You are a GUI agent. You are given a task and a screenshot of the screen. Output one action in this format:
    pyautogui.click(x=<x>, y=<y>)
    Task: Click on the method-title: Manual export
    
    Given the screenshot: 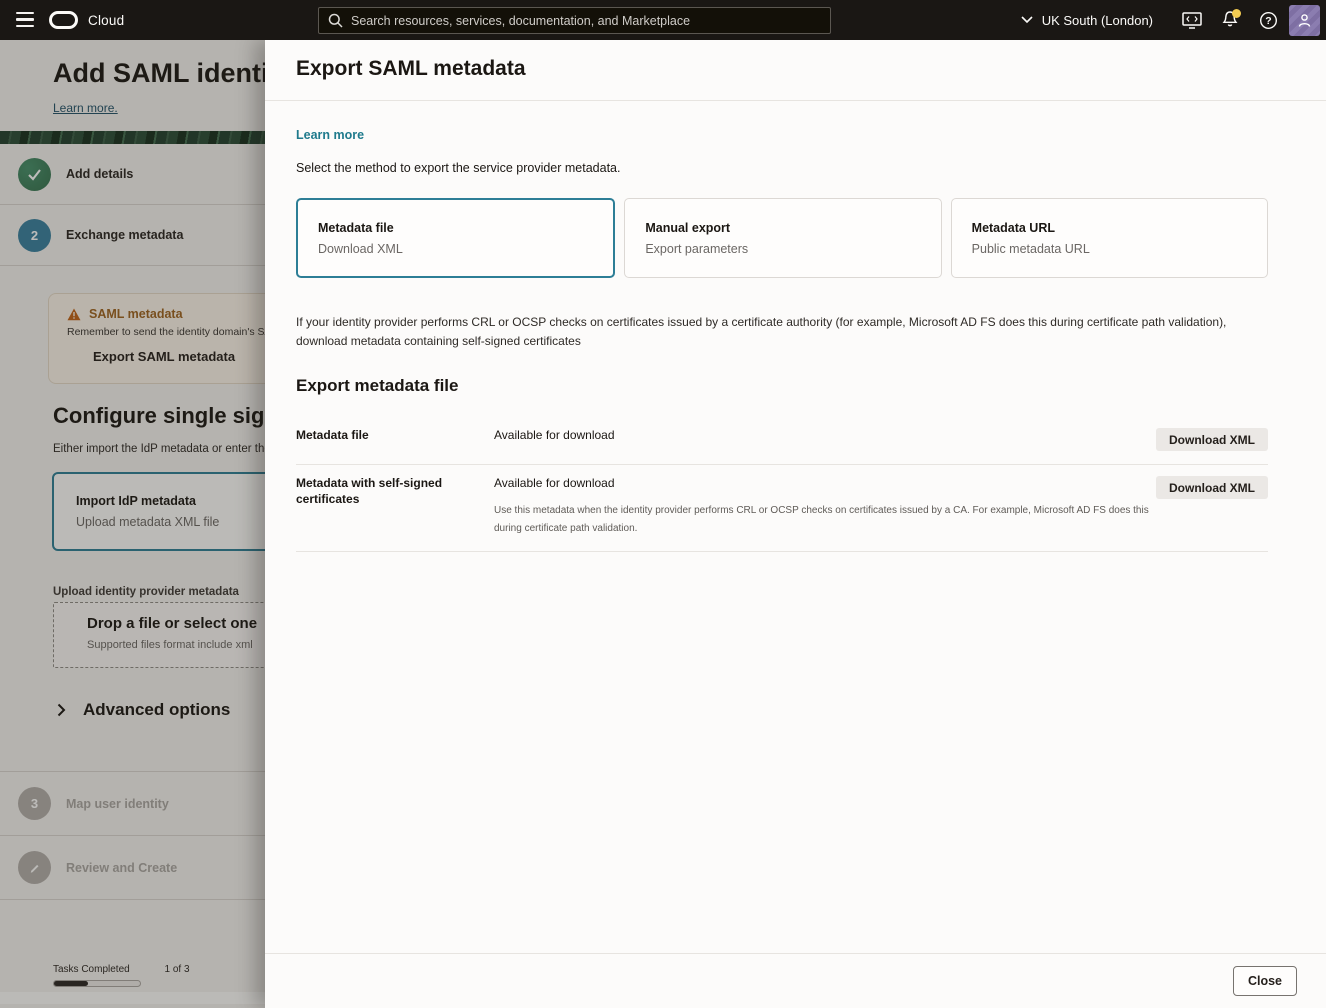 What is the action you would take?
    pyautogui.click(x=688, y=227)
    